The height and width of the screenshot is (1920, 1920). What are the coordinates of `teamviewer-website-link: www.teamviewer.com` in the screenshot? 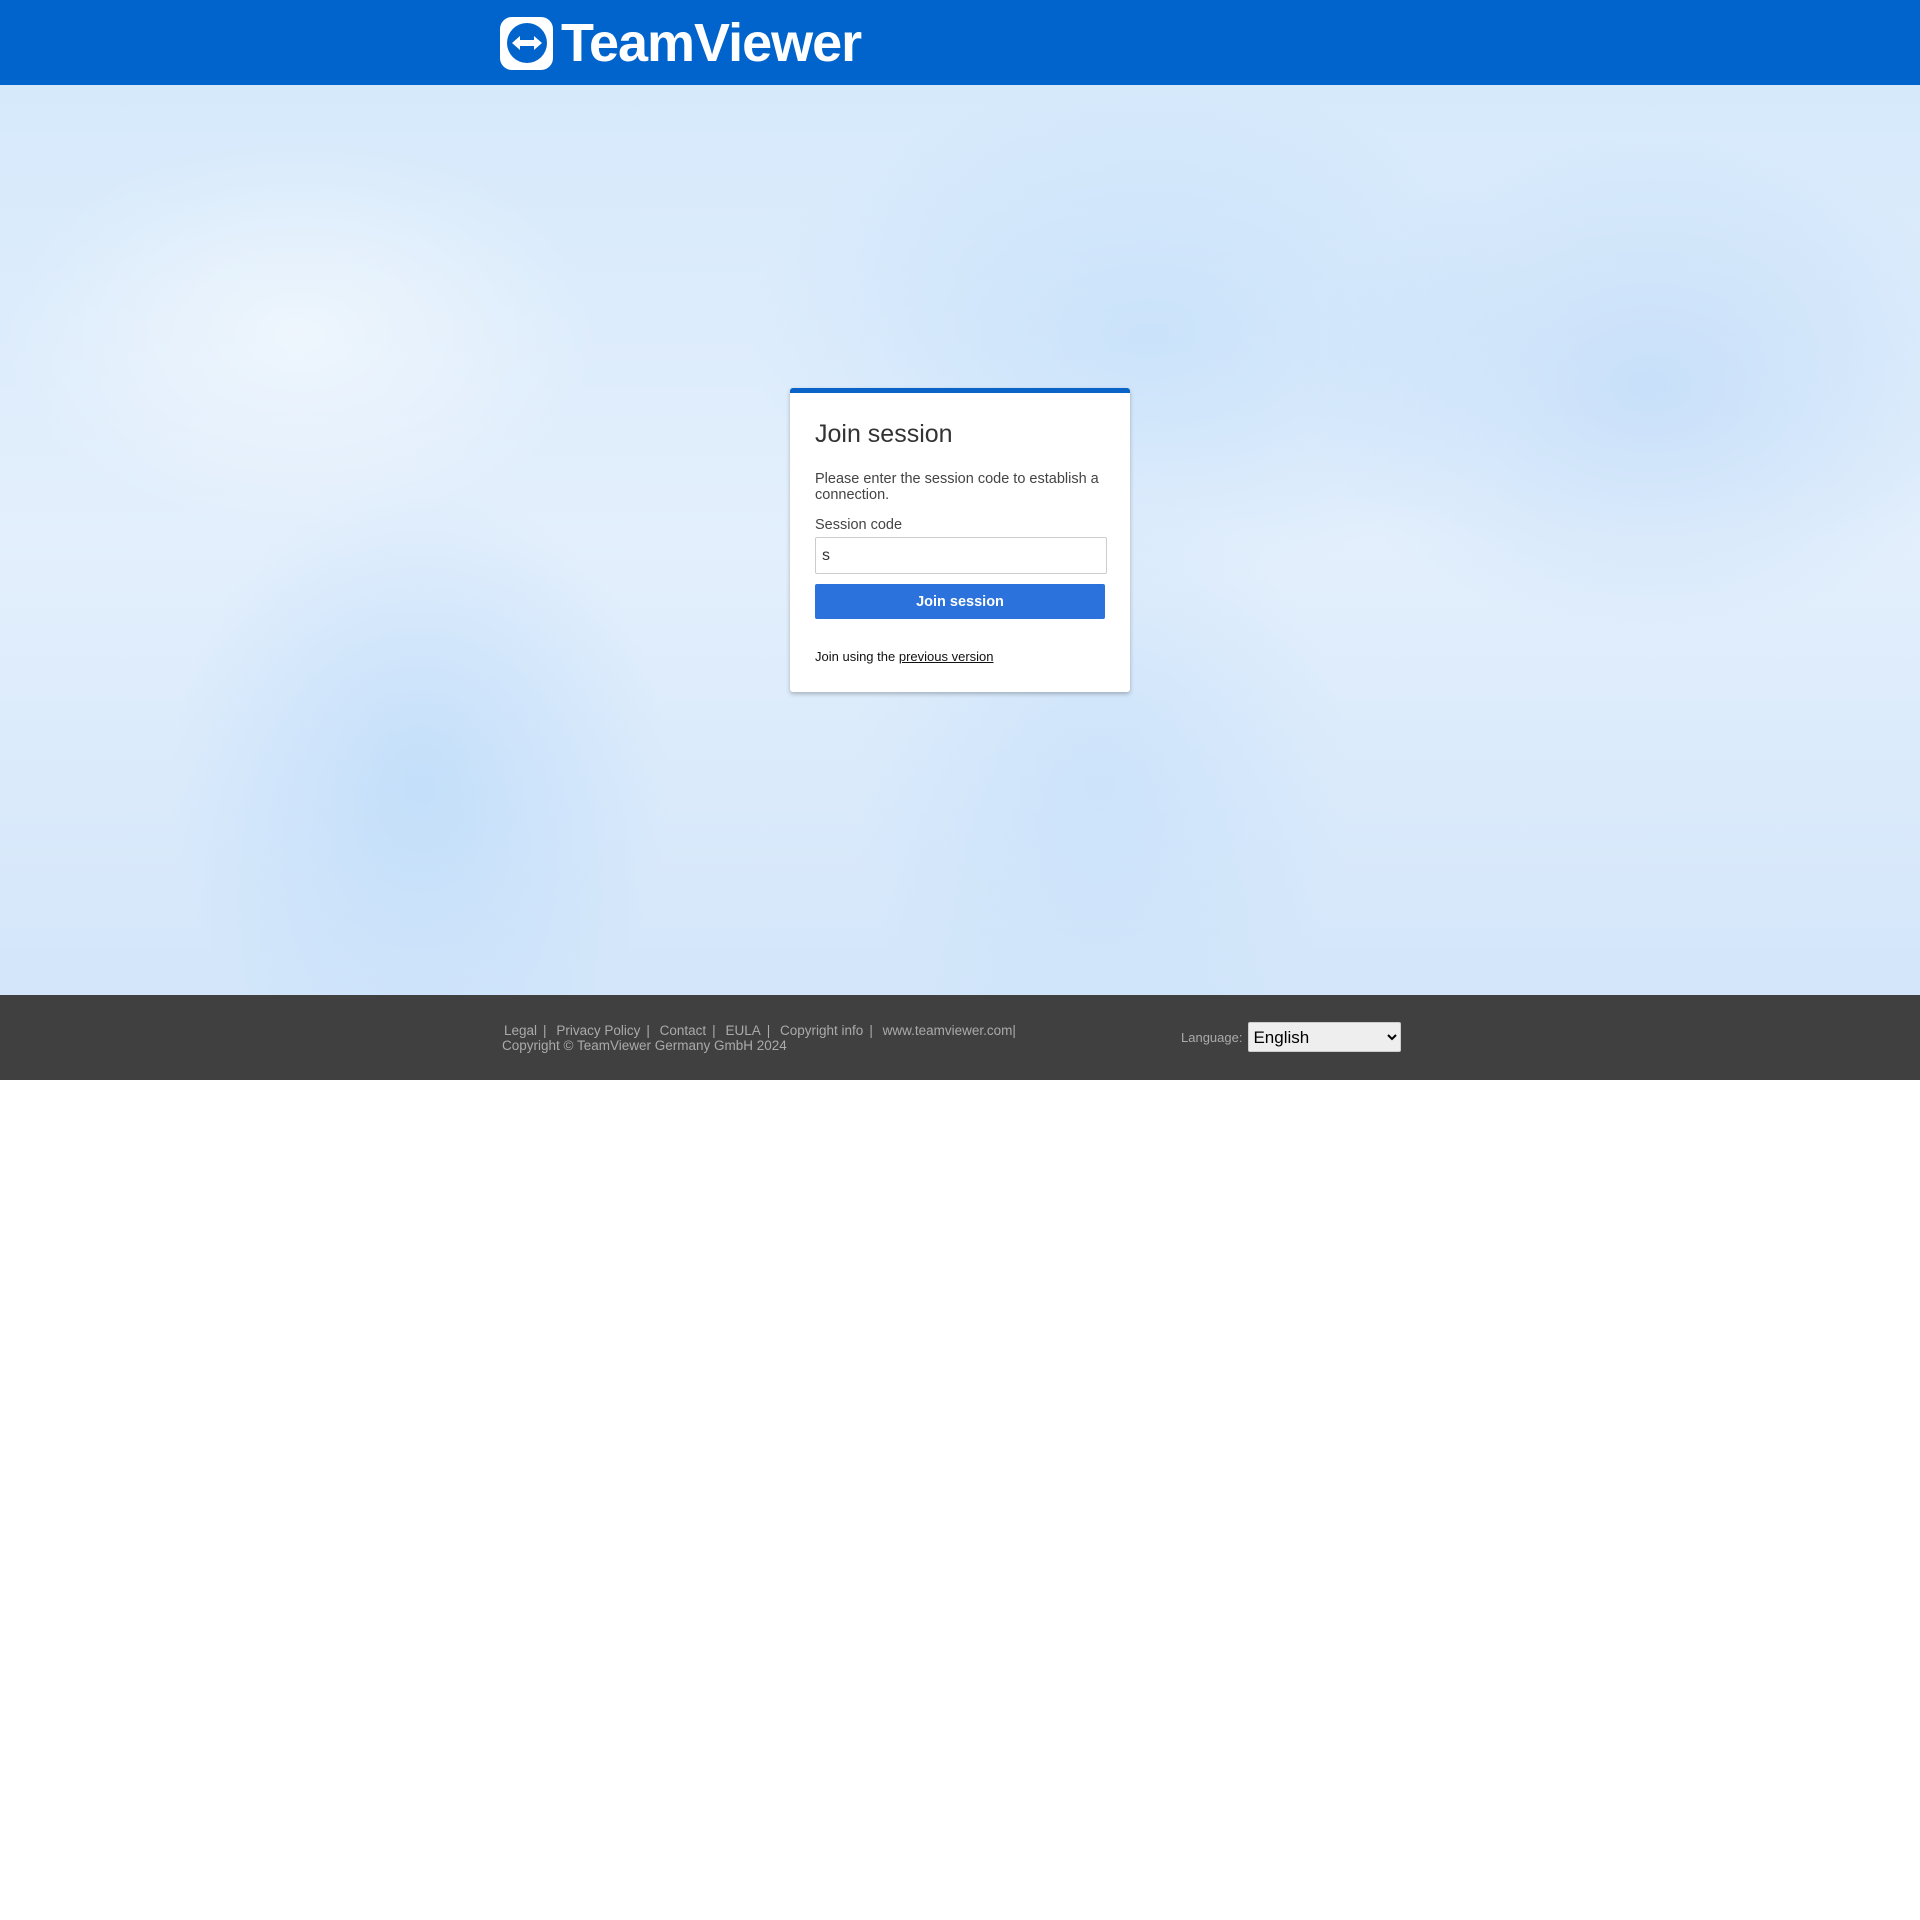 It's located at (948, 1030).